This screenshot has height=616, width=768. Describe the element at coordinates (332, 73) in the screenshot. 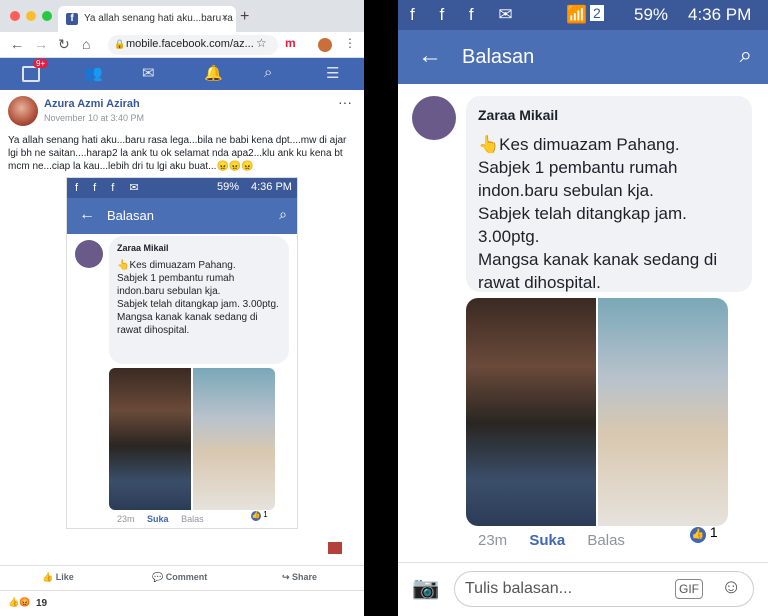

I see `menu-hamburger-icon: ☰` at that location.